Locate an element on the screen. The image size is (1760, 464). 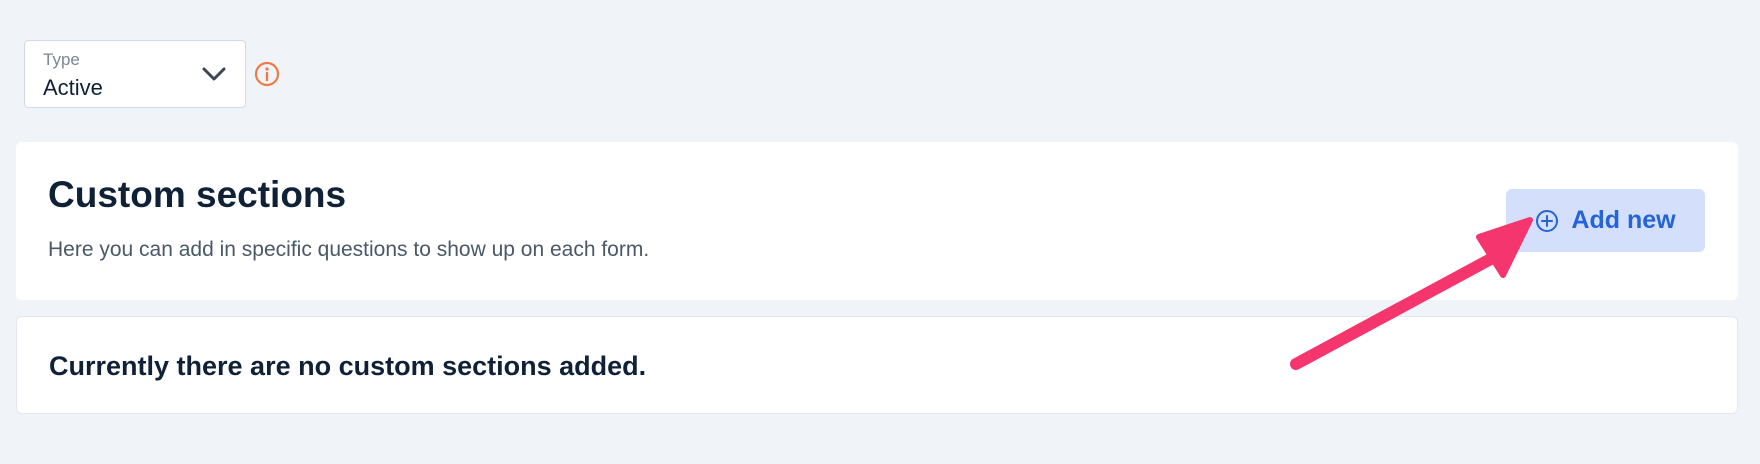
type-select-label: Type is located at coordinates (61, 59).